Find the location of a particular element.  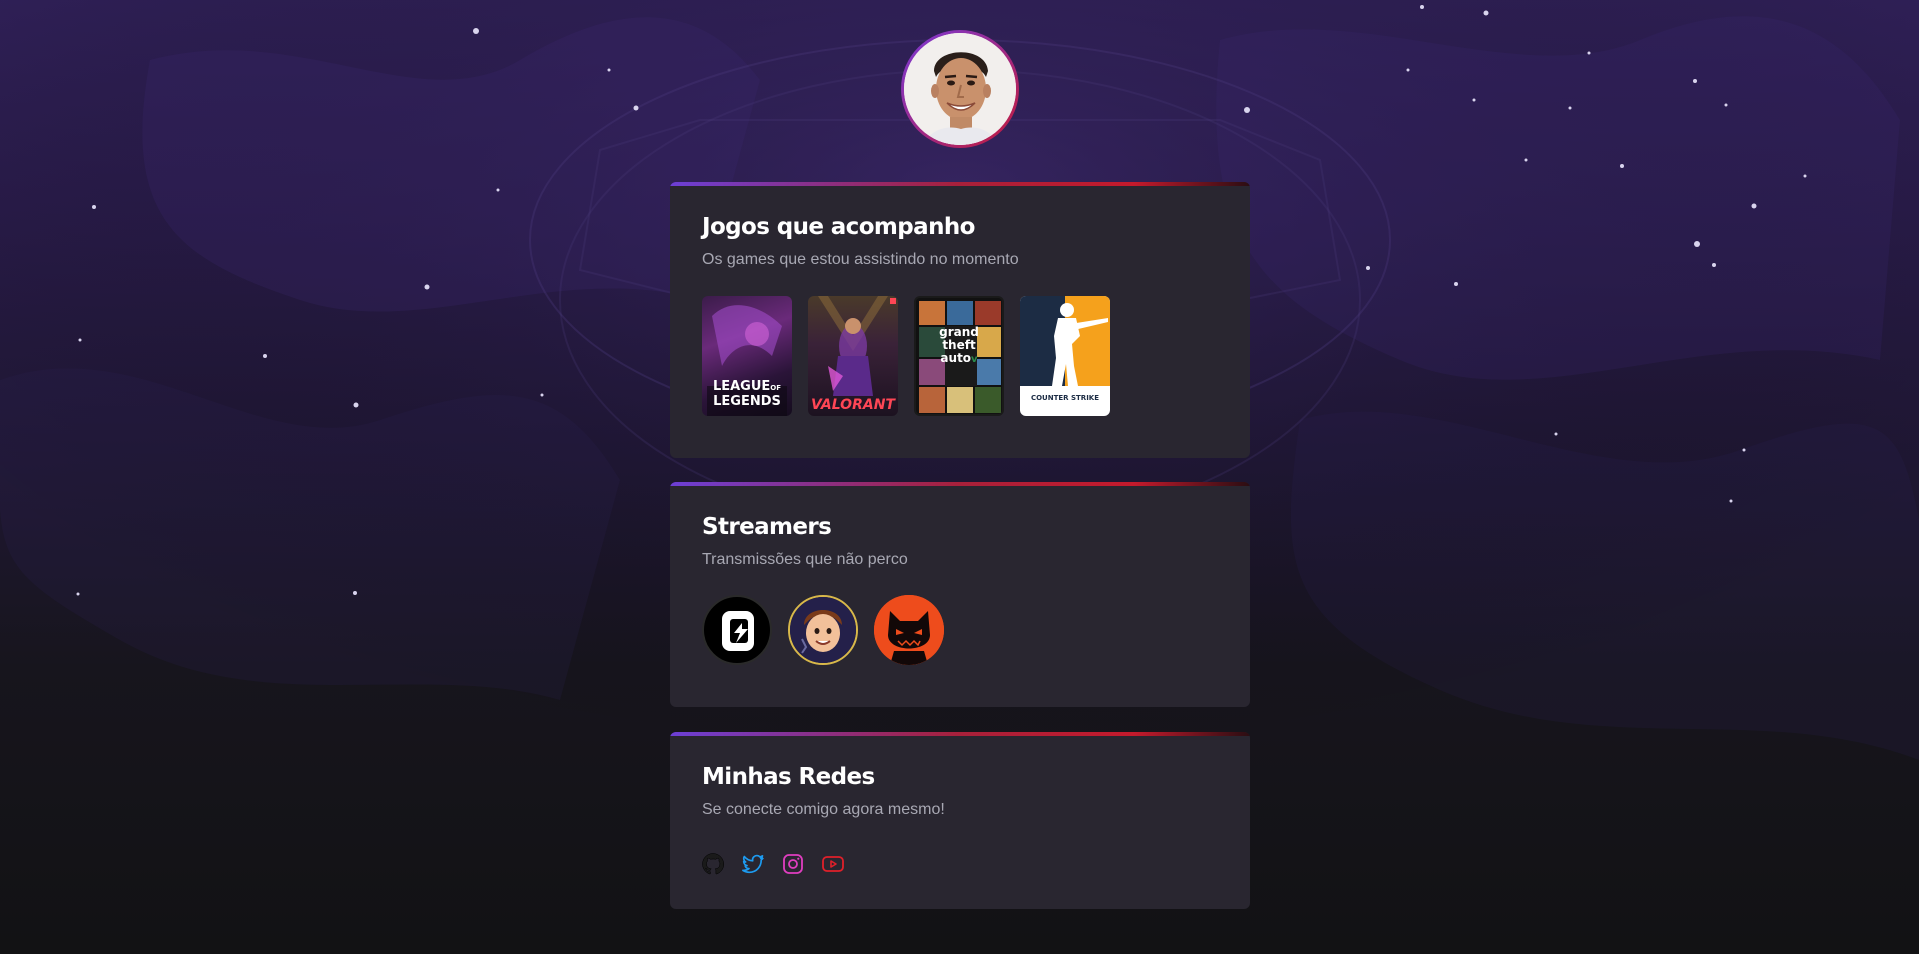

streamer-cartoon-avatar-icon is located at coordinates (823, 630).